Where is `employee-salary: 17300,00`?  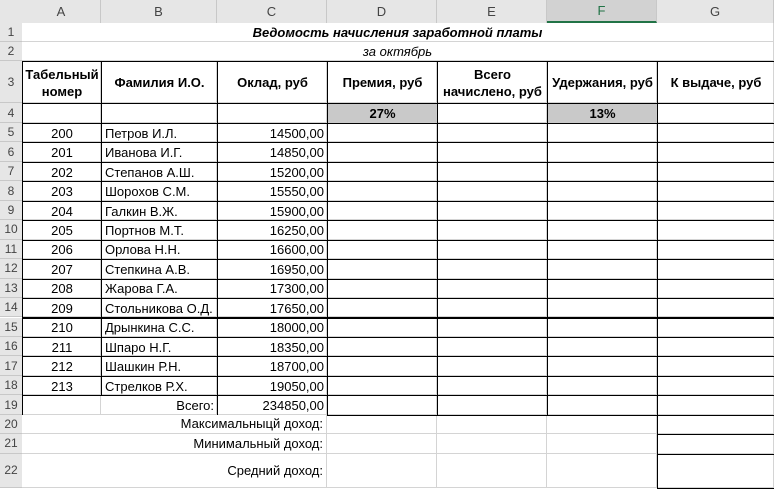 employee-salary: 17300,00 is located at coordinates (272, 289).